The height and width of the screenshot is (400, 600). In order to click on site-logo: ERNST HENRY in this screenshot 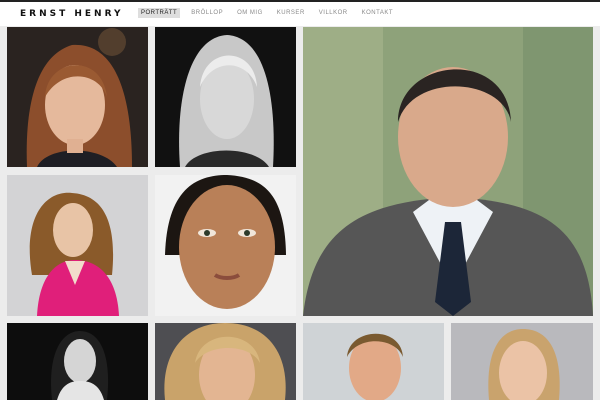, I will do `click(72, 14)`.